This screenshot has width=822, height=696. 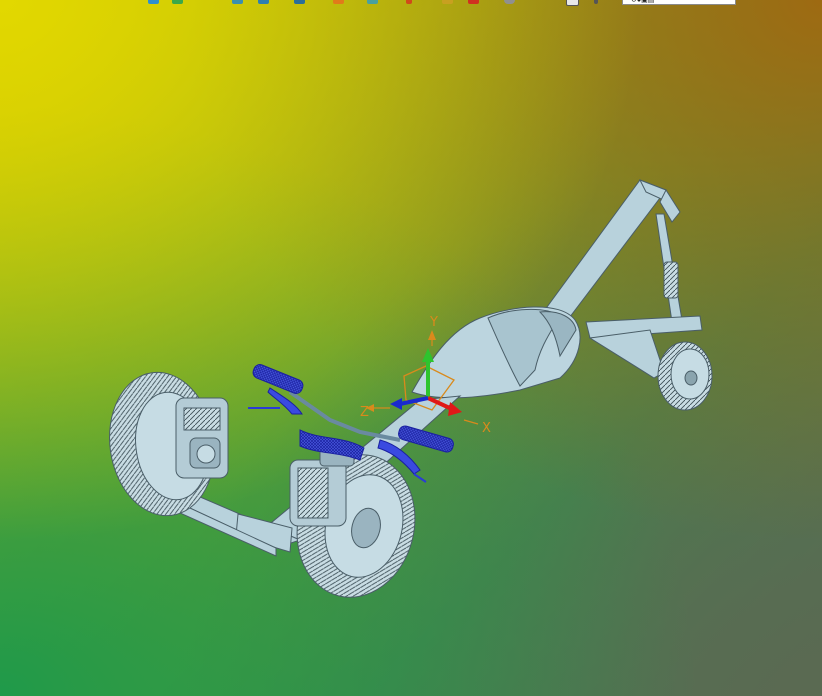 What do you see at coordinates (202, 438) in the screenshot?
I see `left-engine` at bounding box center [202, 438].